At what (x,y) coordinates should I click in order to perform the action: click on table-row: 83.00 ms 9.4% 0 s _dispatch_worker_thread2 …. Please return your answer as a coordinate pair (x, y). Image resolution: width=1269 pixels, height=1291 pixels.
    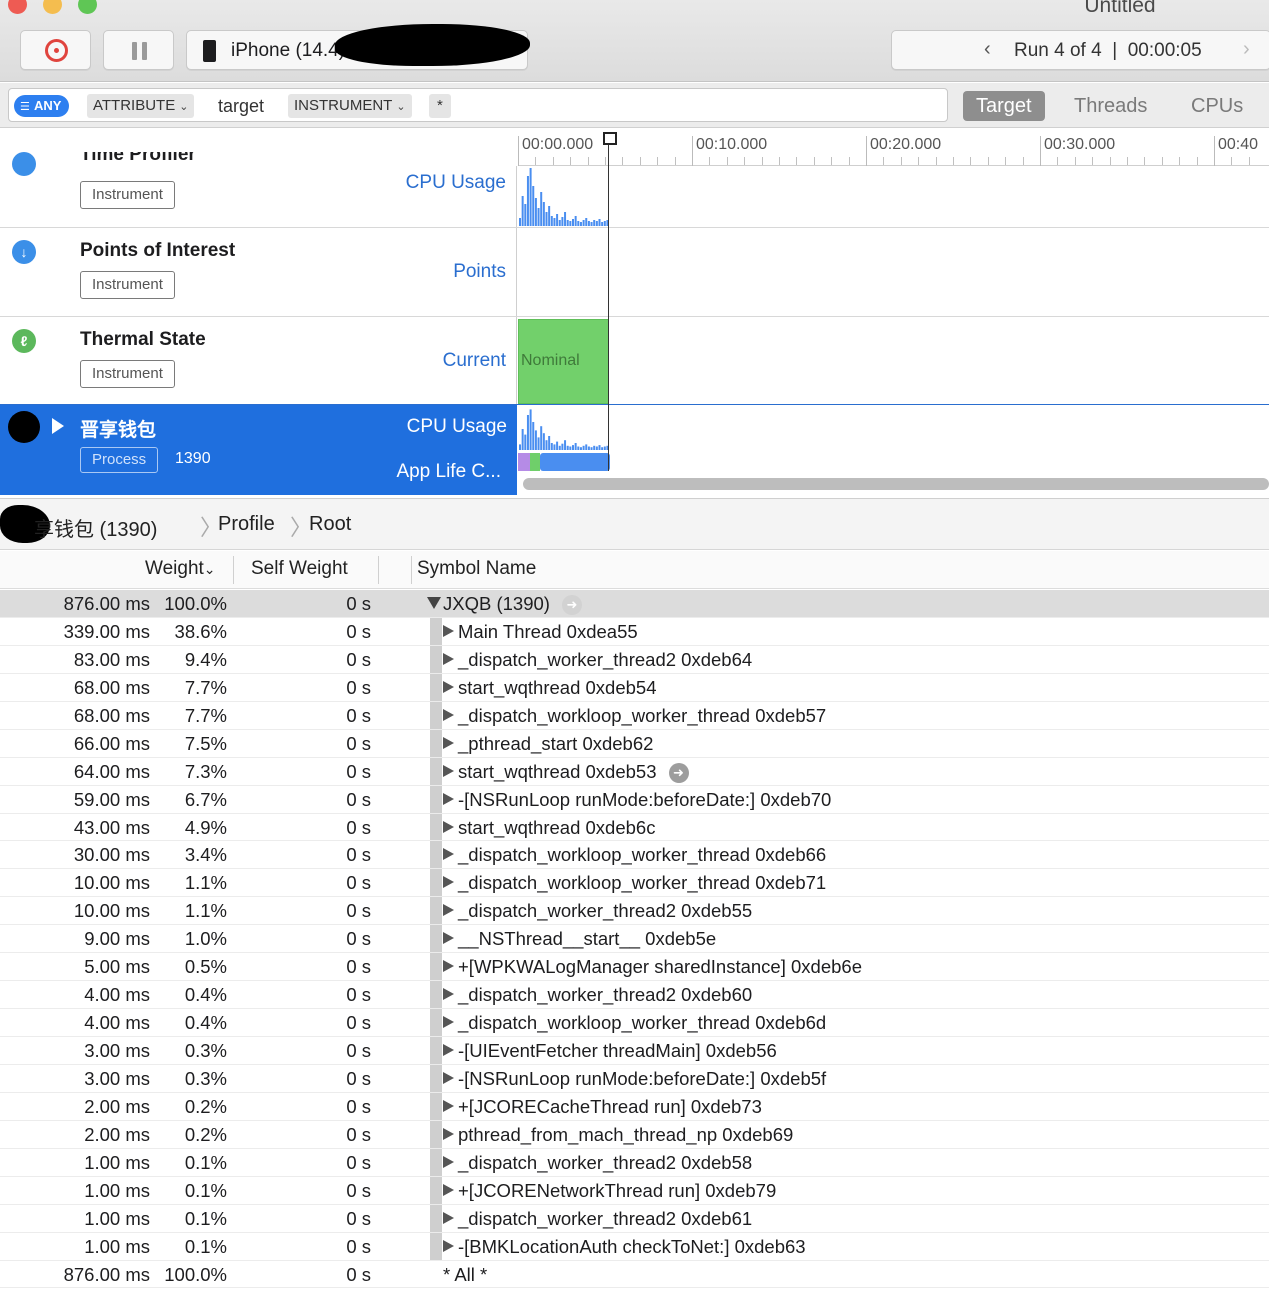
    Looking at the image, I should click on (634, 659).